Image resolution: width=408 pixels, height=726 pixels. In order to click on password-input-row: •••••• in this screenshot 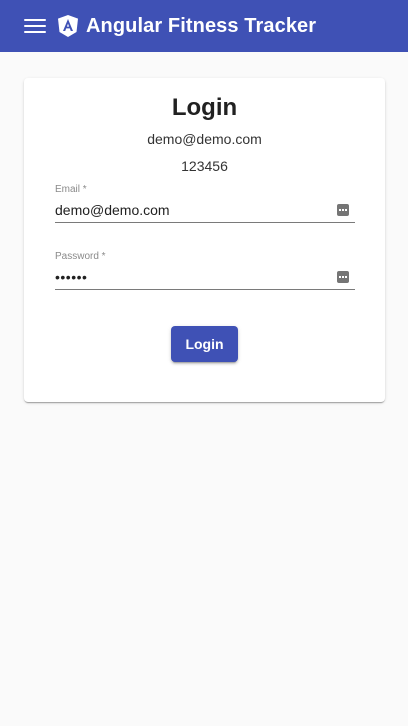, I will do `click(205, 277)`.